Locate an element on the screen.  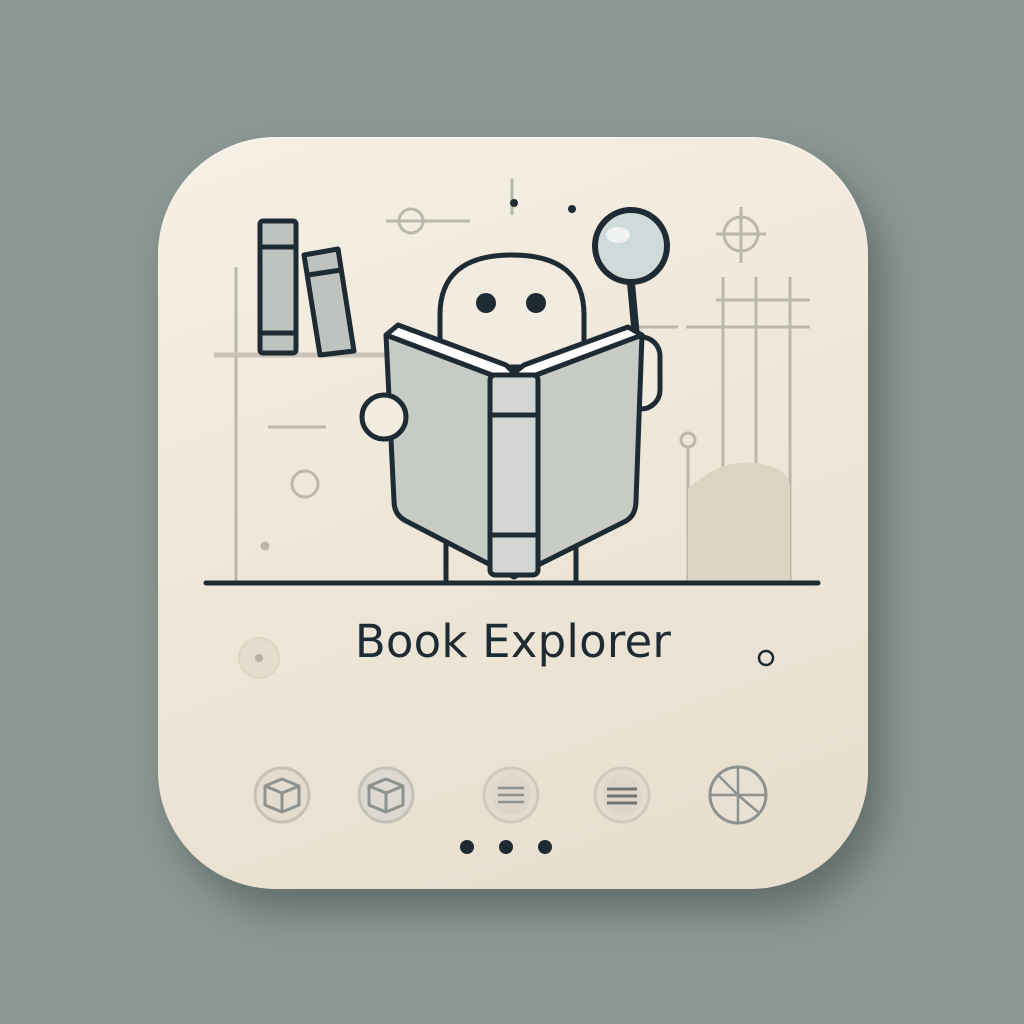
app-title: Book Explorer is located at coordinates (513, 641).